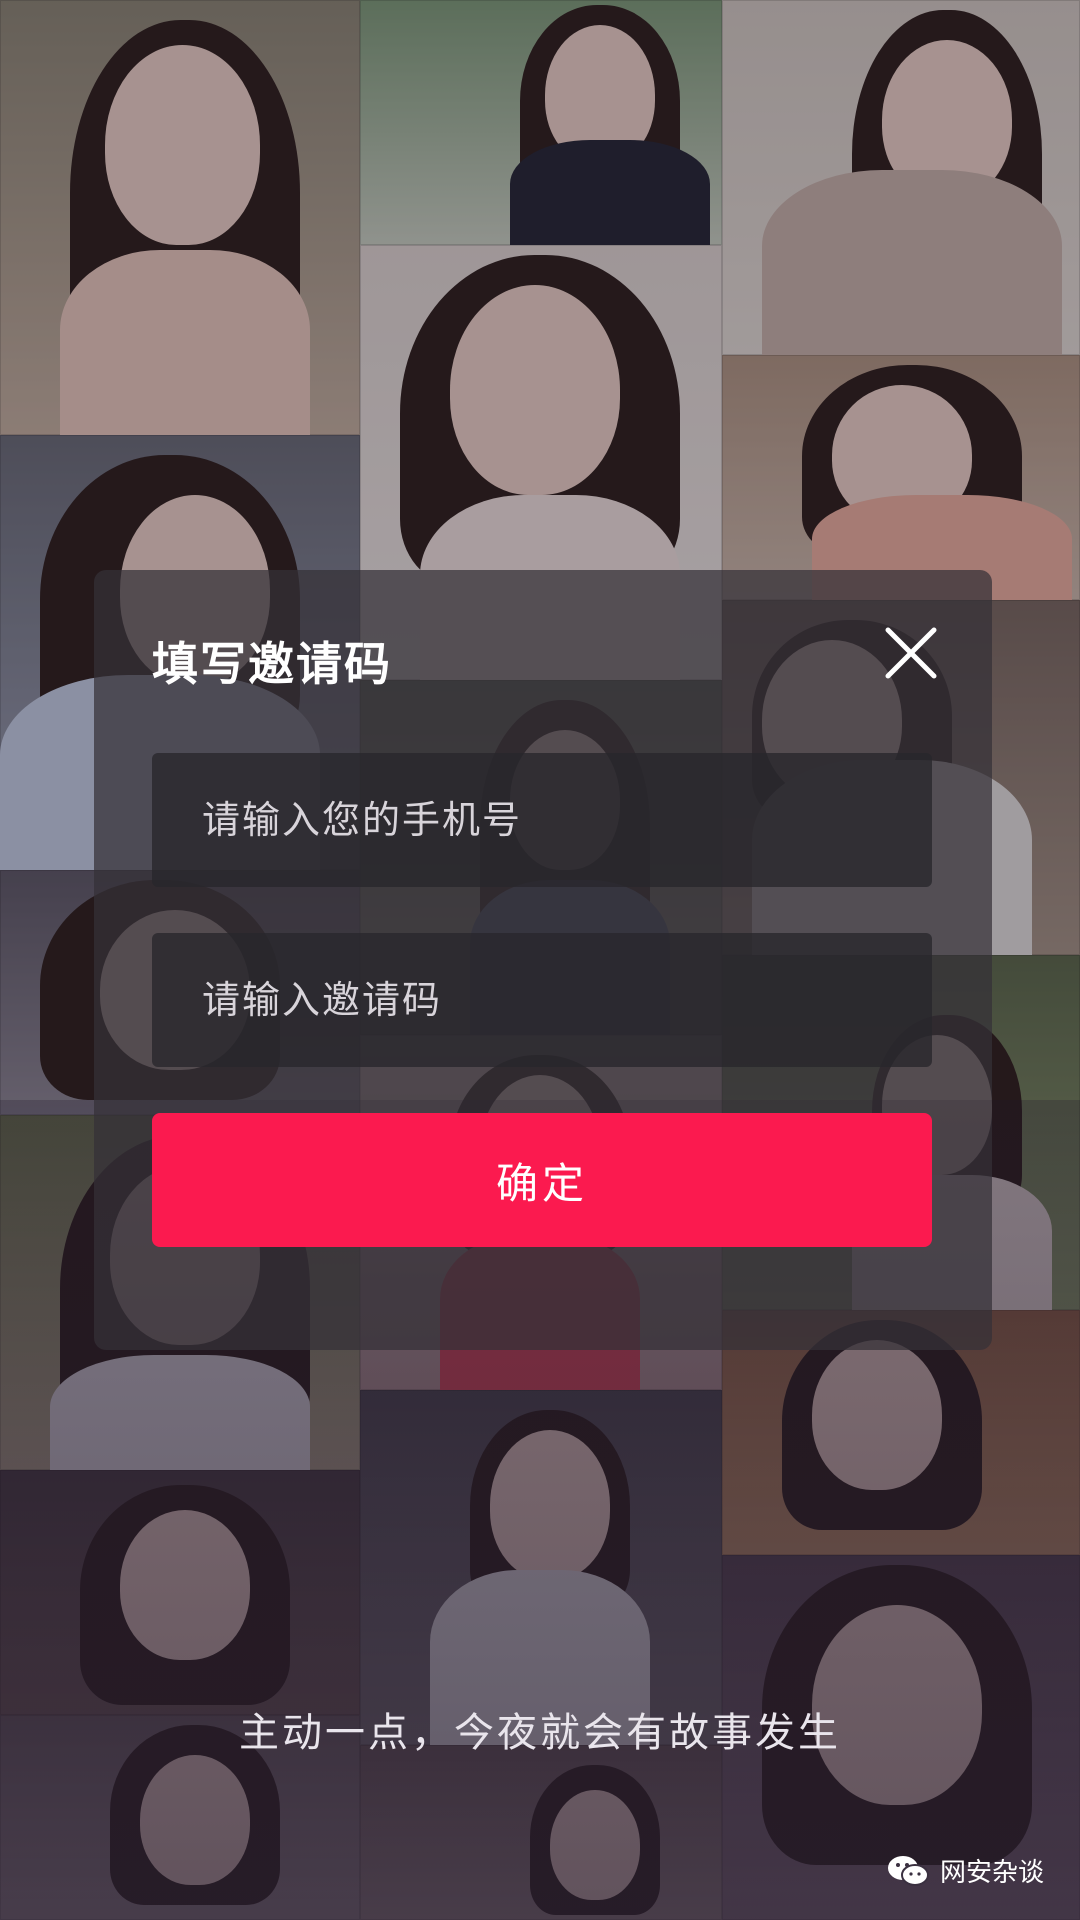  I want to click on phone-field, so click(542, 820).